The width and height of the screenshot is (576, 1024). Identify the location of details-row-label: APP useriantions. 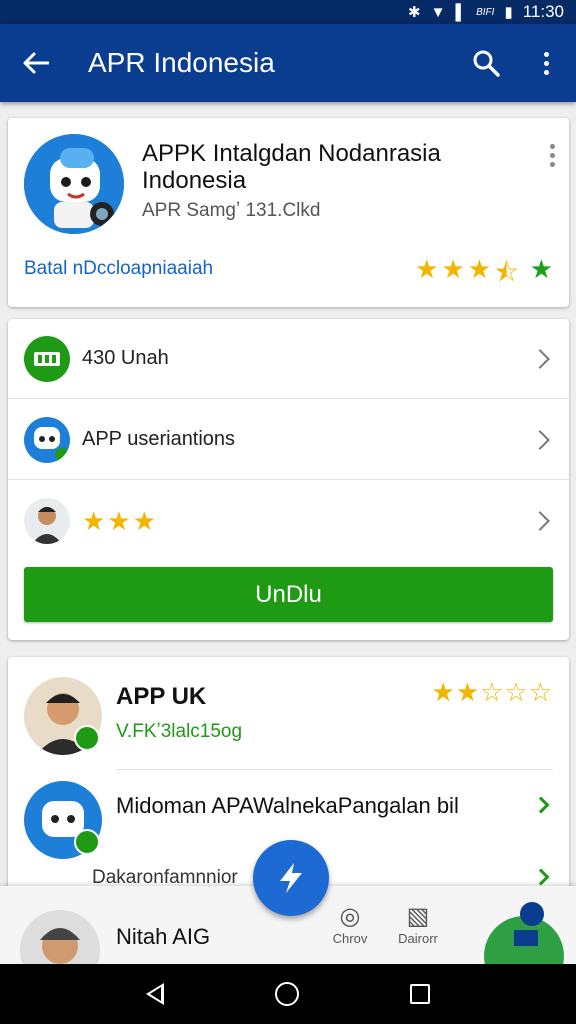
(159, 439).